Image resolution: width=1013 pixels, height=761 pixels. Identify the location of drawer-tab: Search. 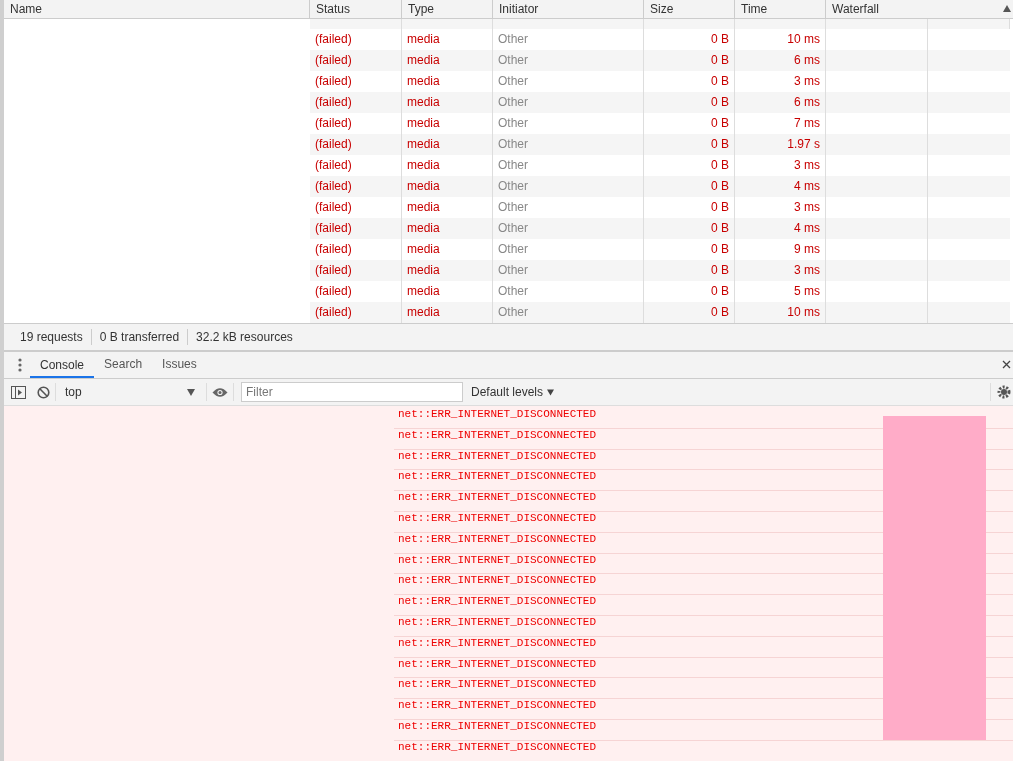
(123, 365).